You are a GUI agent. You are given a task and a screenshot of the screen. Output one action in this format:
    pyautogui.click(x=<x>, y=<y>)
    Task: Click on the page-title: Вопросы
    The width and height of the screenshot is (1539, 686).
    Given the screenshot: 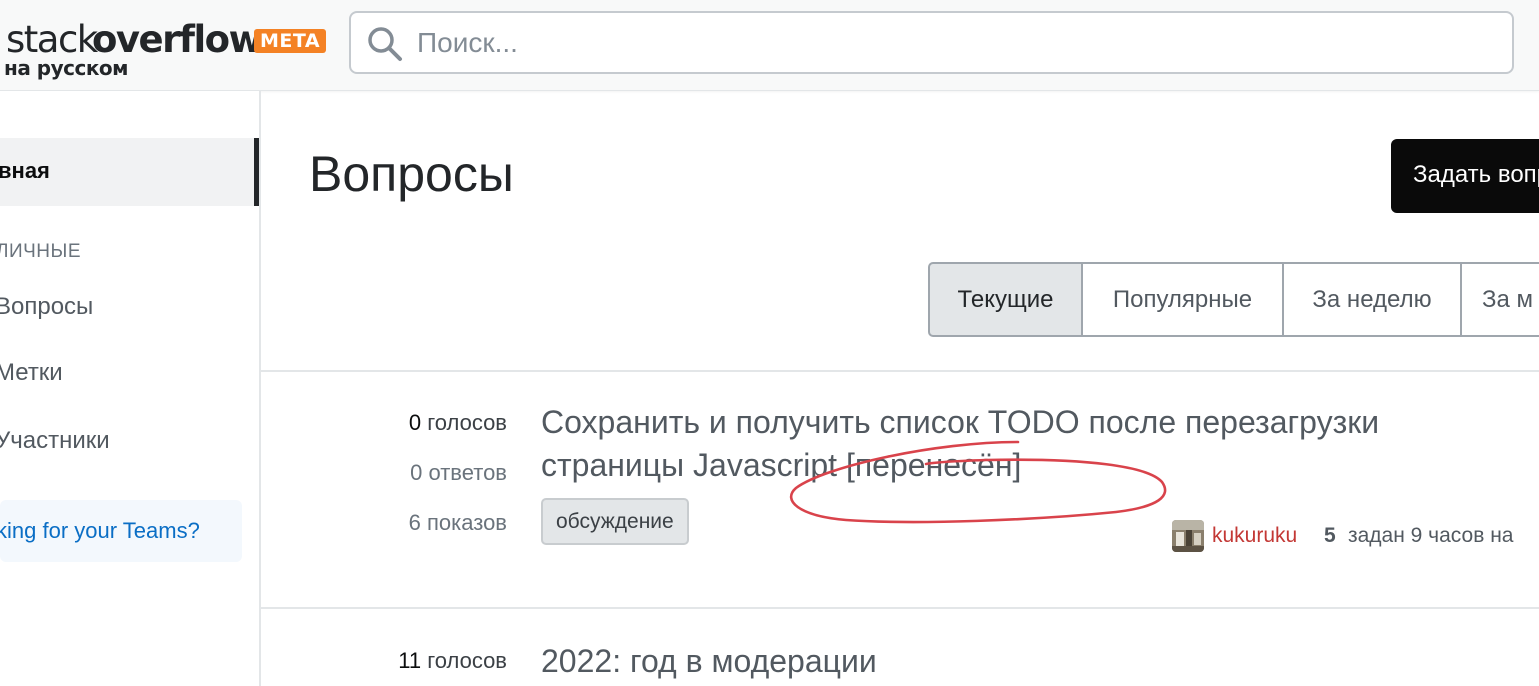 What is the action you would take?
    pyautogui.click(x=411, y=174)
    